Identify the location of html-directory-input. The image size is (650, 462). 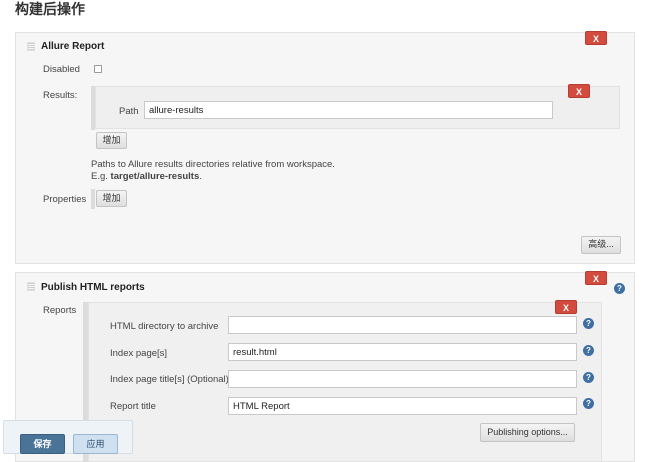
(402, 325).